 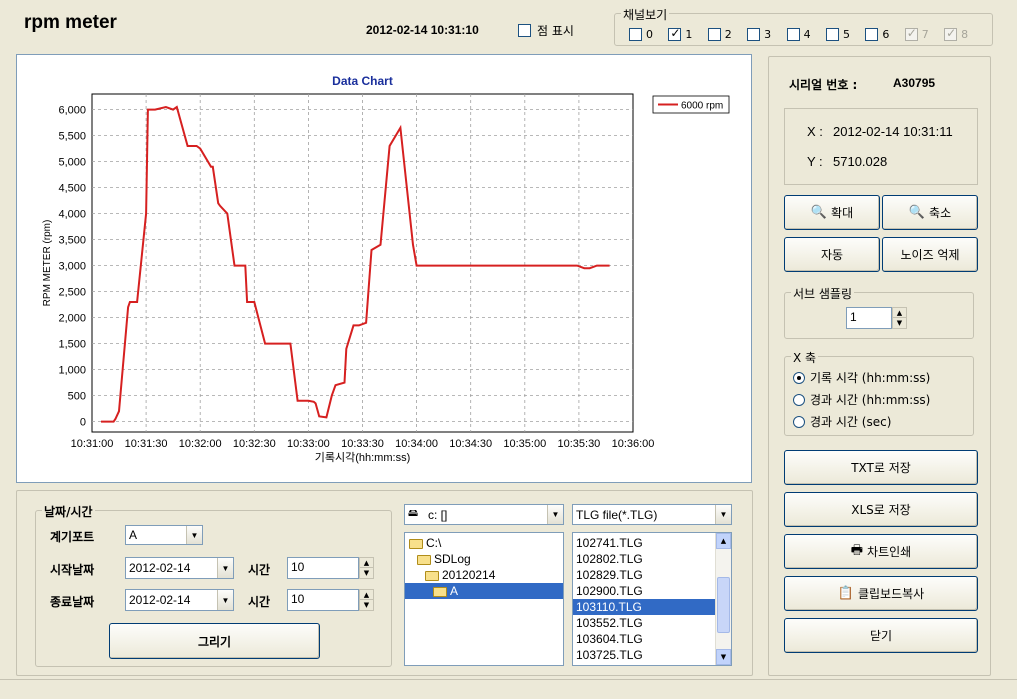 What do you see at coordinates (842, 421) in the screenshot?
I see `x-axis-option-elapsed-sec: 경과 시간 (sec)` at bounding box center [842, 421].